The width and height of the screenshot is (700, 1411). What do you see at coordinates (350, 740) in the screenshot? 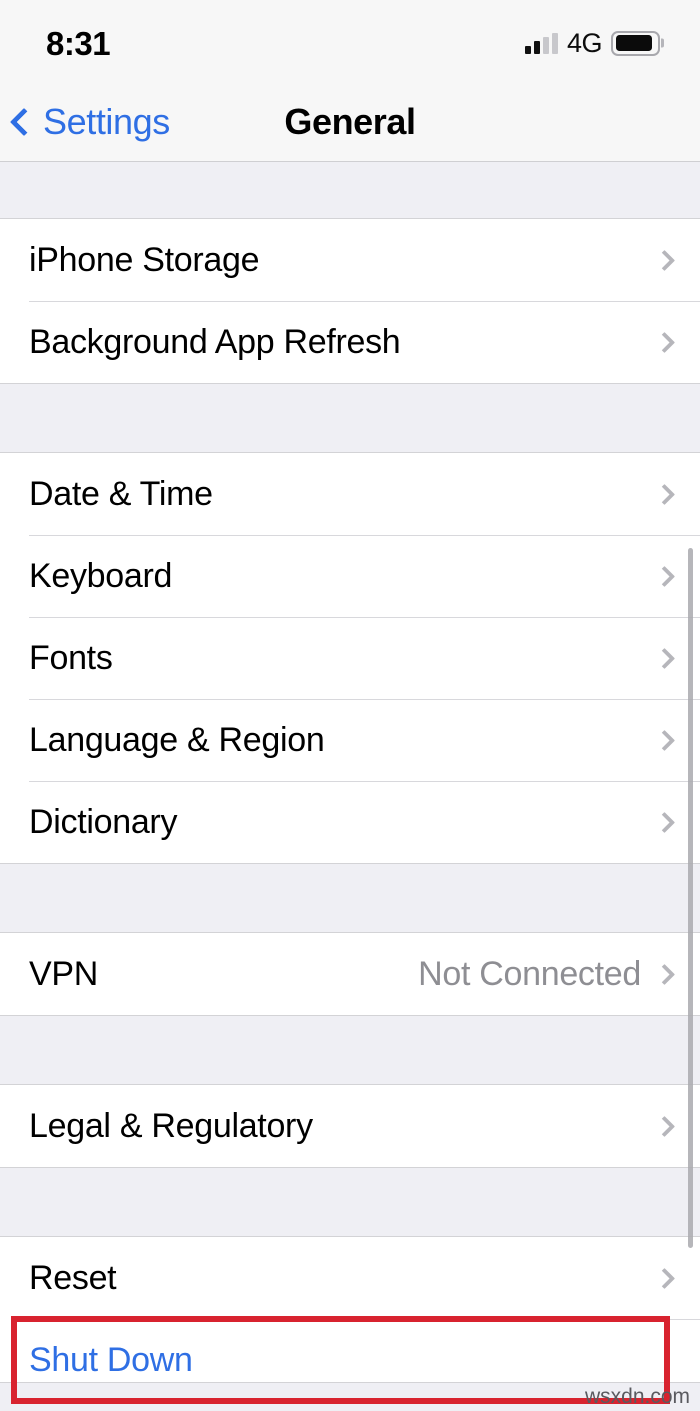
I see `settings-row-language-region: Language & Region` at bounding box center [350, 740].